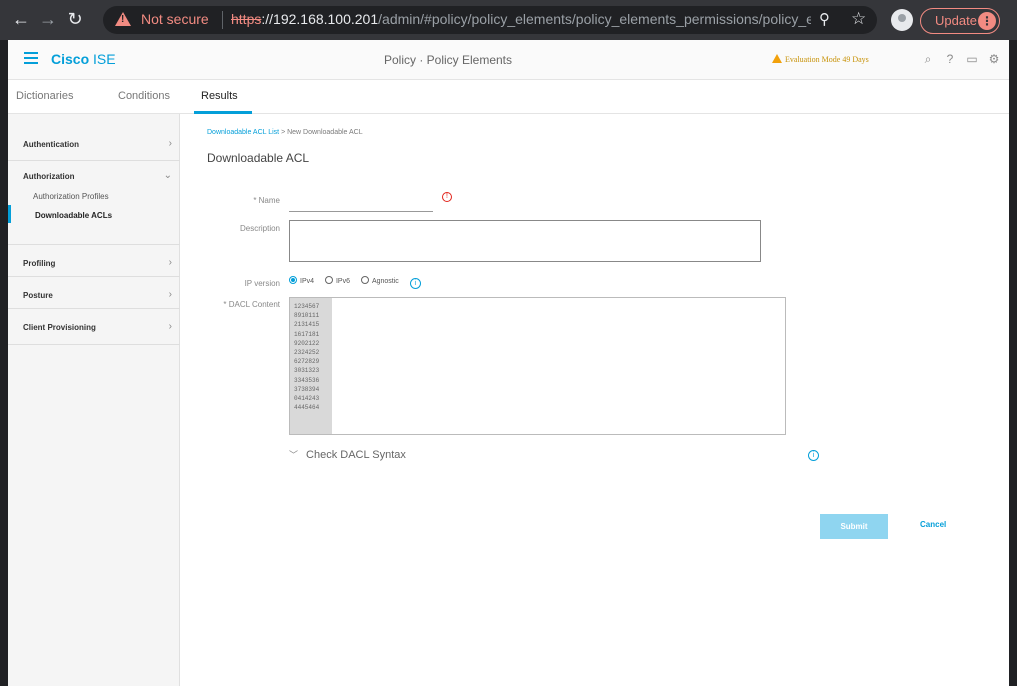 Image resolution: width=1017 pixels, height=686 pixels. What do you see at coordinates (933, 524) in the screenshot?
I see `cancel-button: Cancel` at bounding box center [933, 524].